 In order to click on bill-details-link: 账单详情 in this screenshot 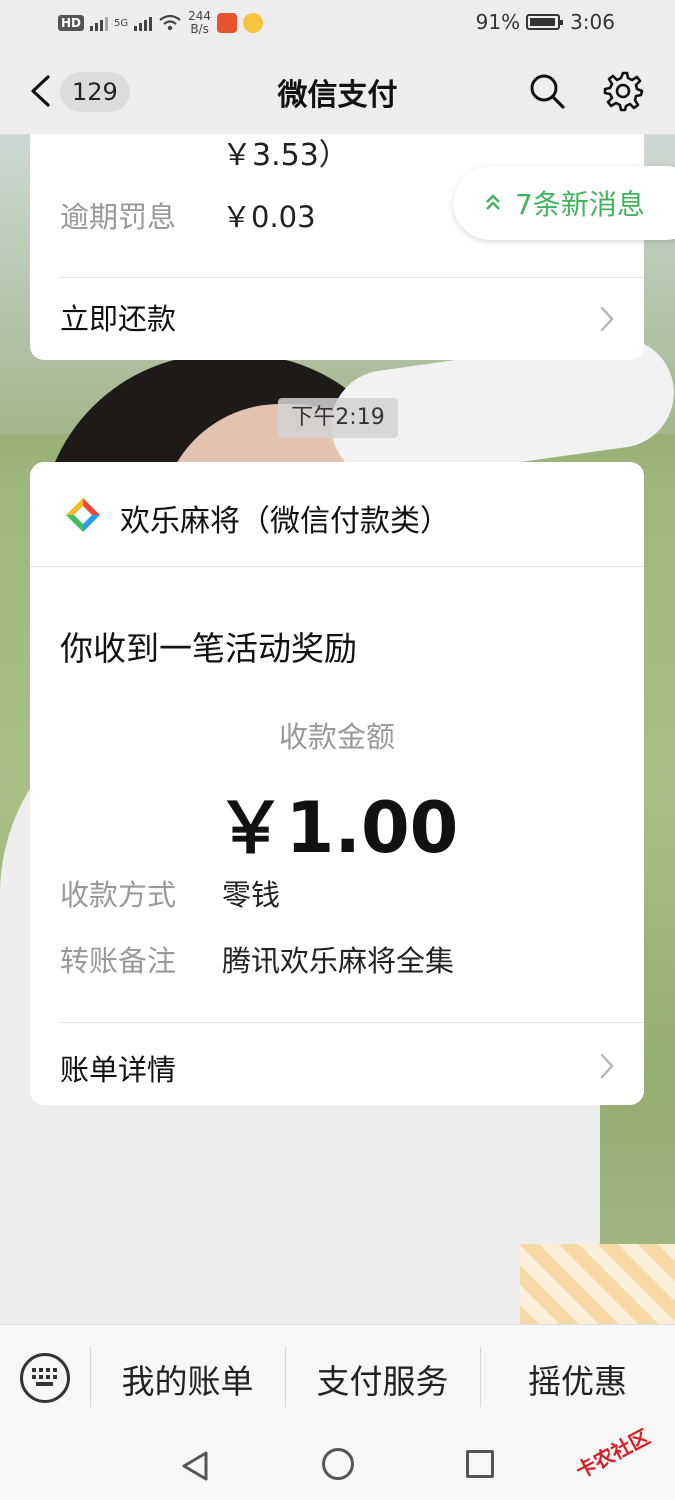, I will do `click(337, 1064)`.